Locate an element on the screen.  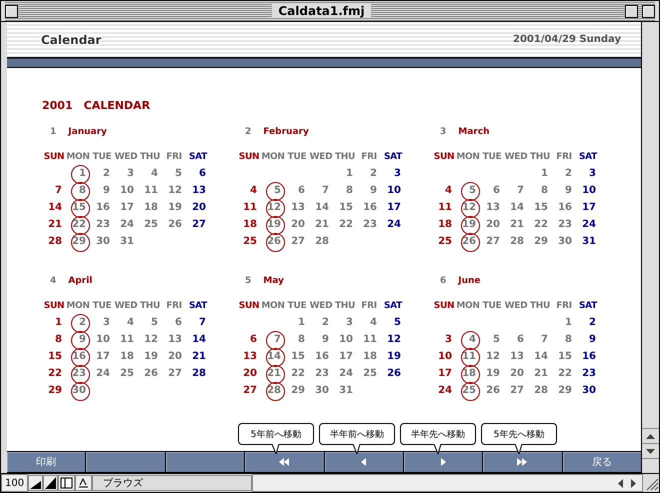
weekday-header: SAT is located at coordinates (198, 157).